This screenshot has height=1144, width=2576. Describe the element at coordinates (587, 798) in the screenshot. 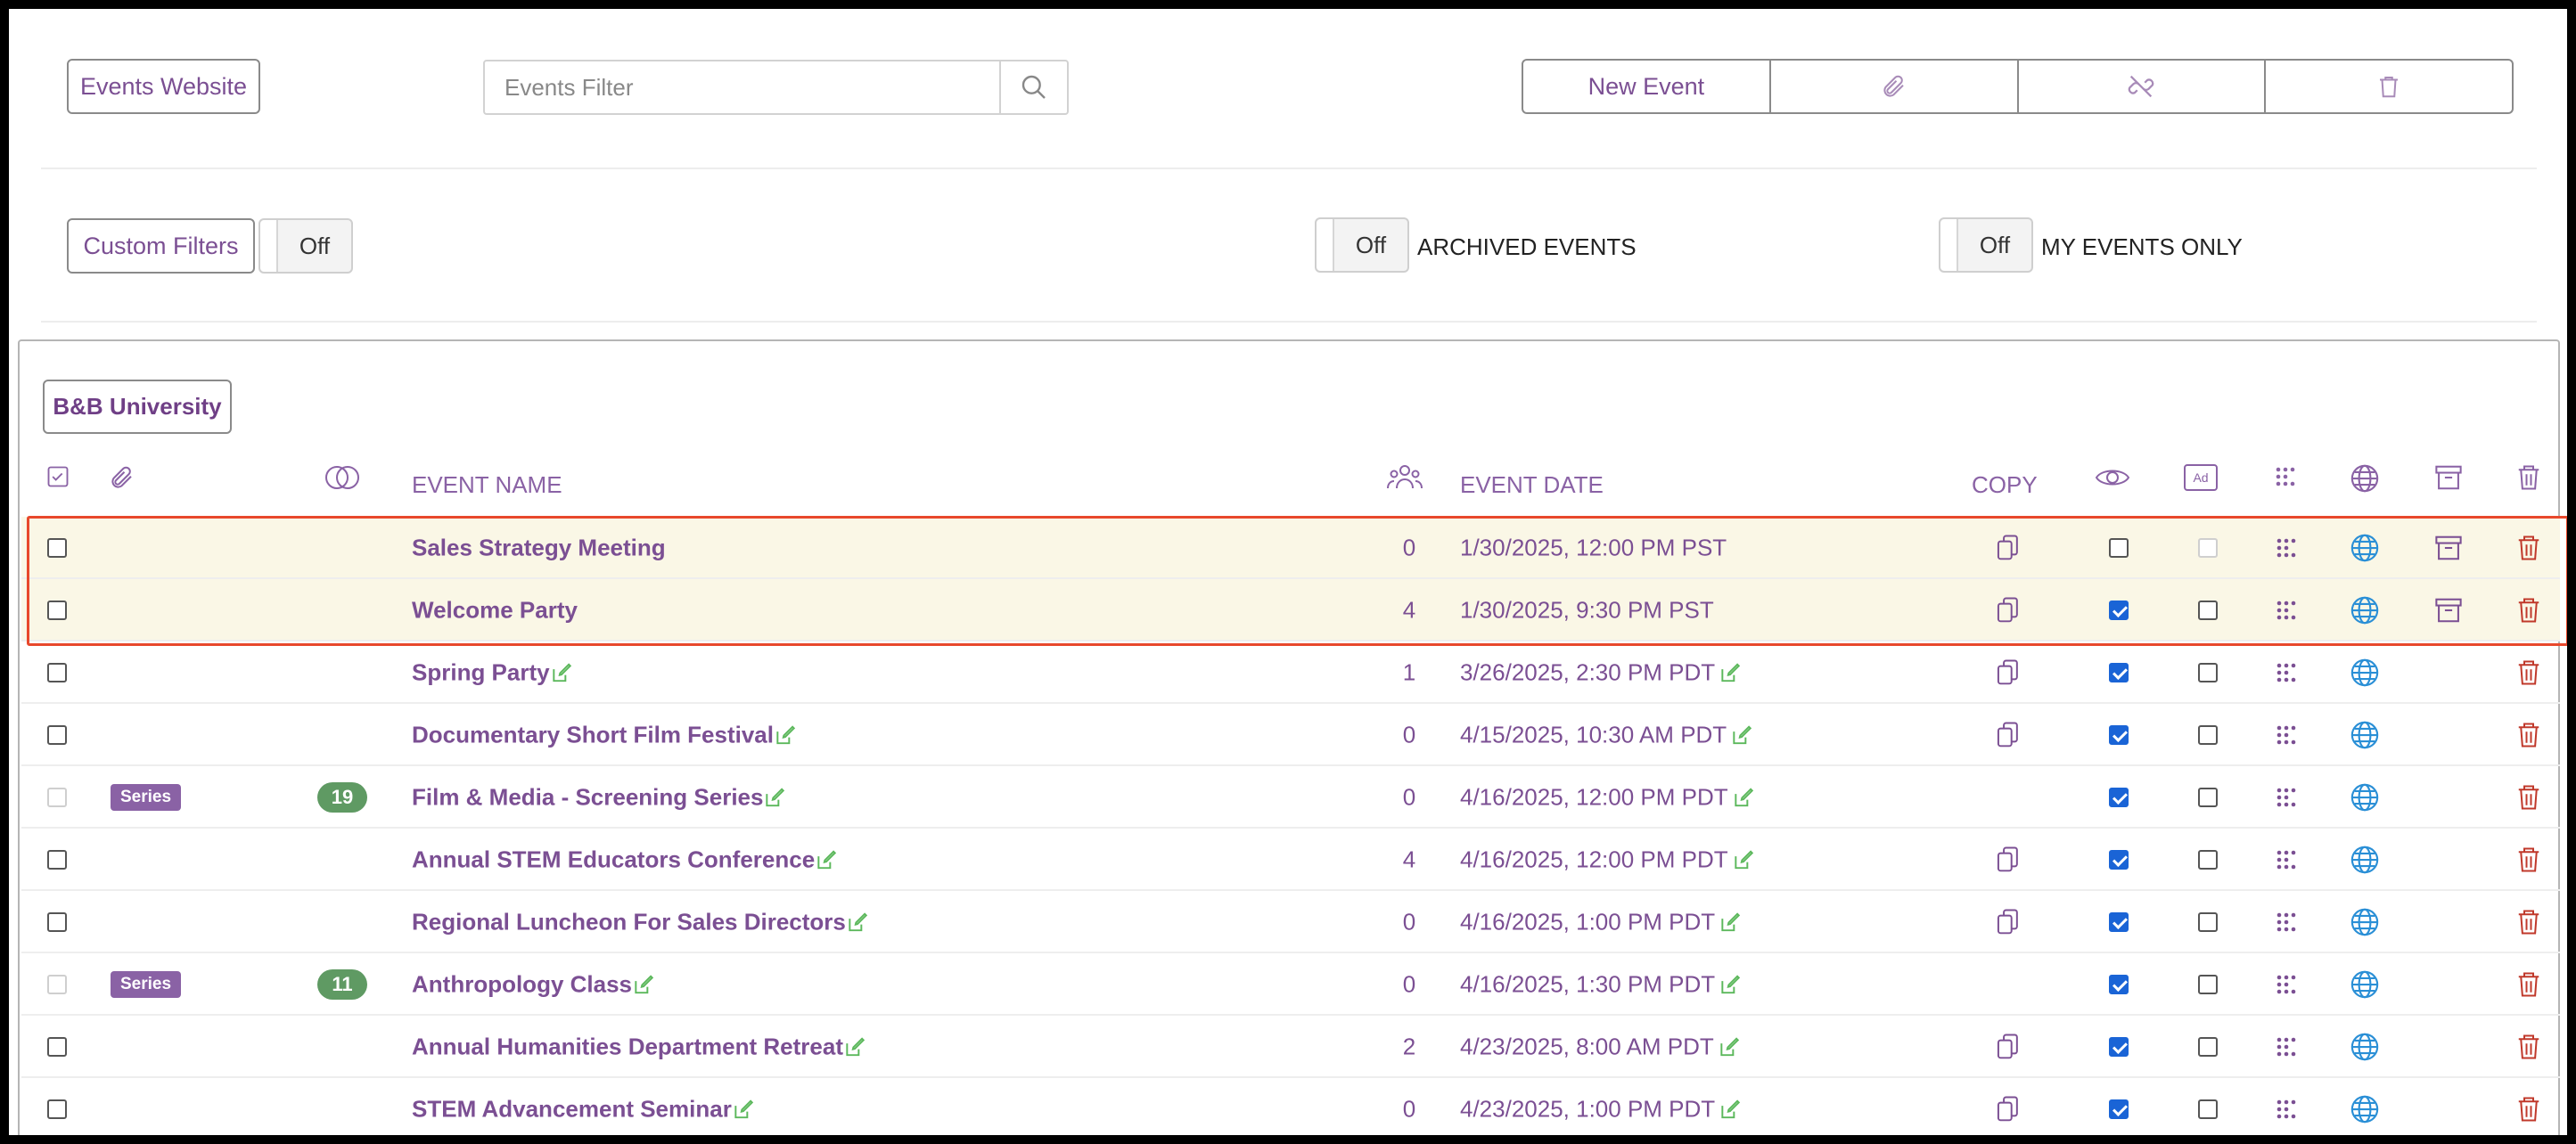

I see `event-name: Film & Media - Screening Series` at that location.